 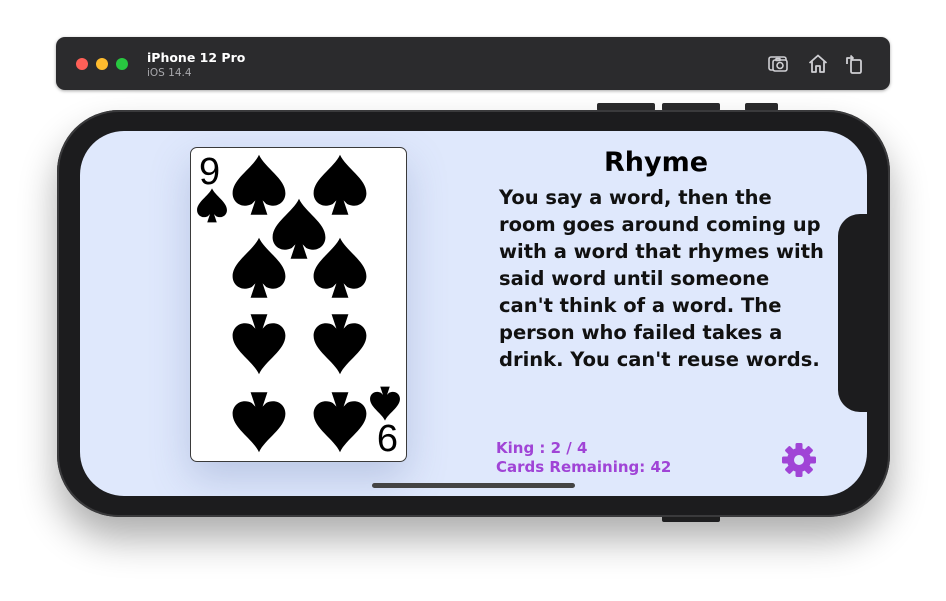 I want to click on settings-button, so click(x=799, y=460).